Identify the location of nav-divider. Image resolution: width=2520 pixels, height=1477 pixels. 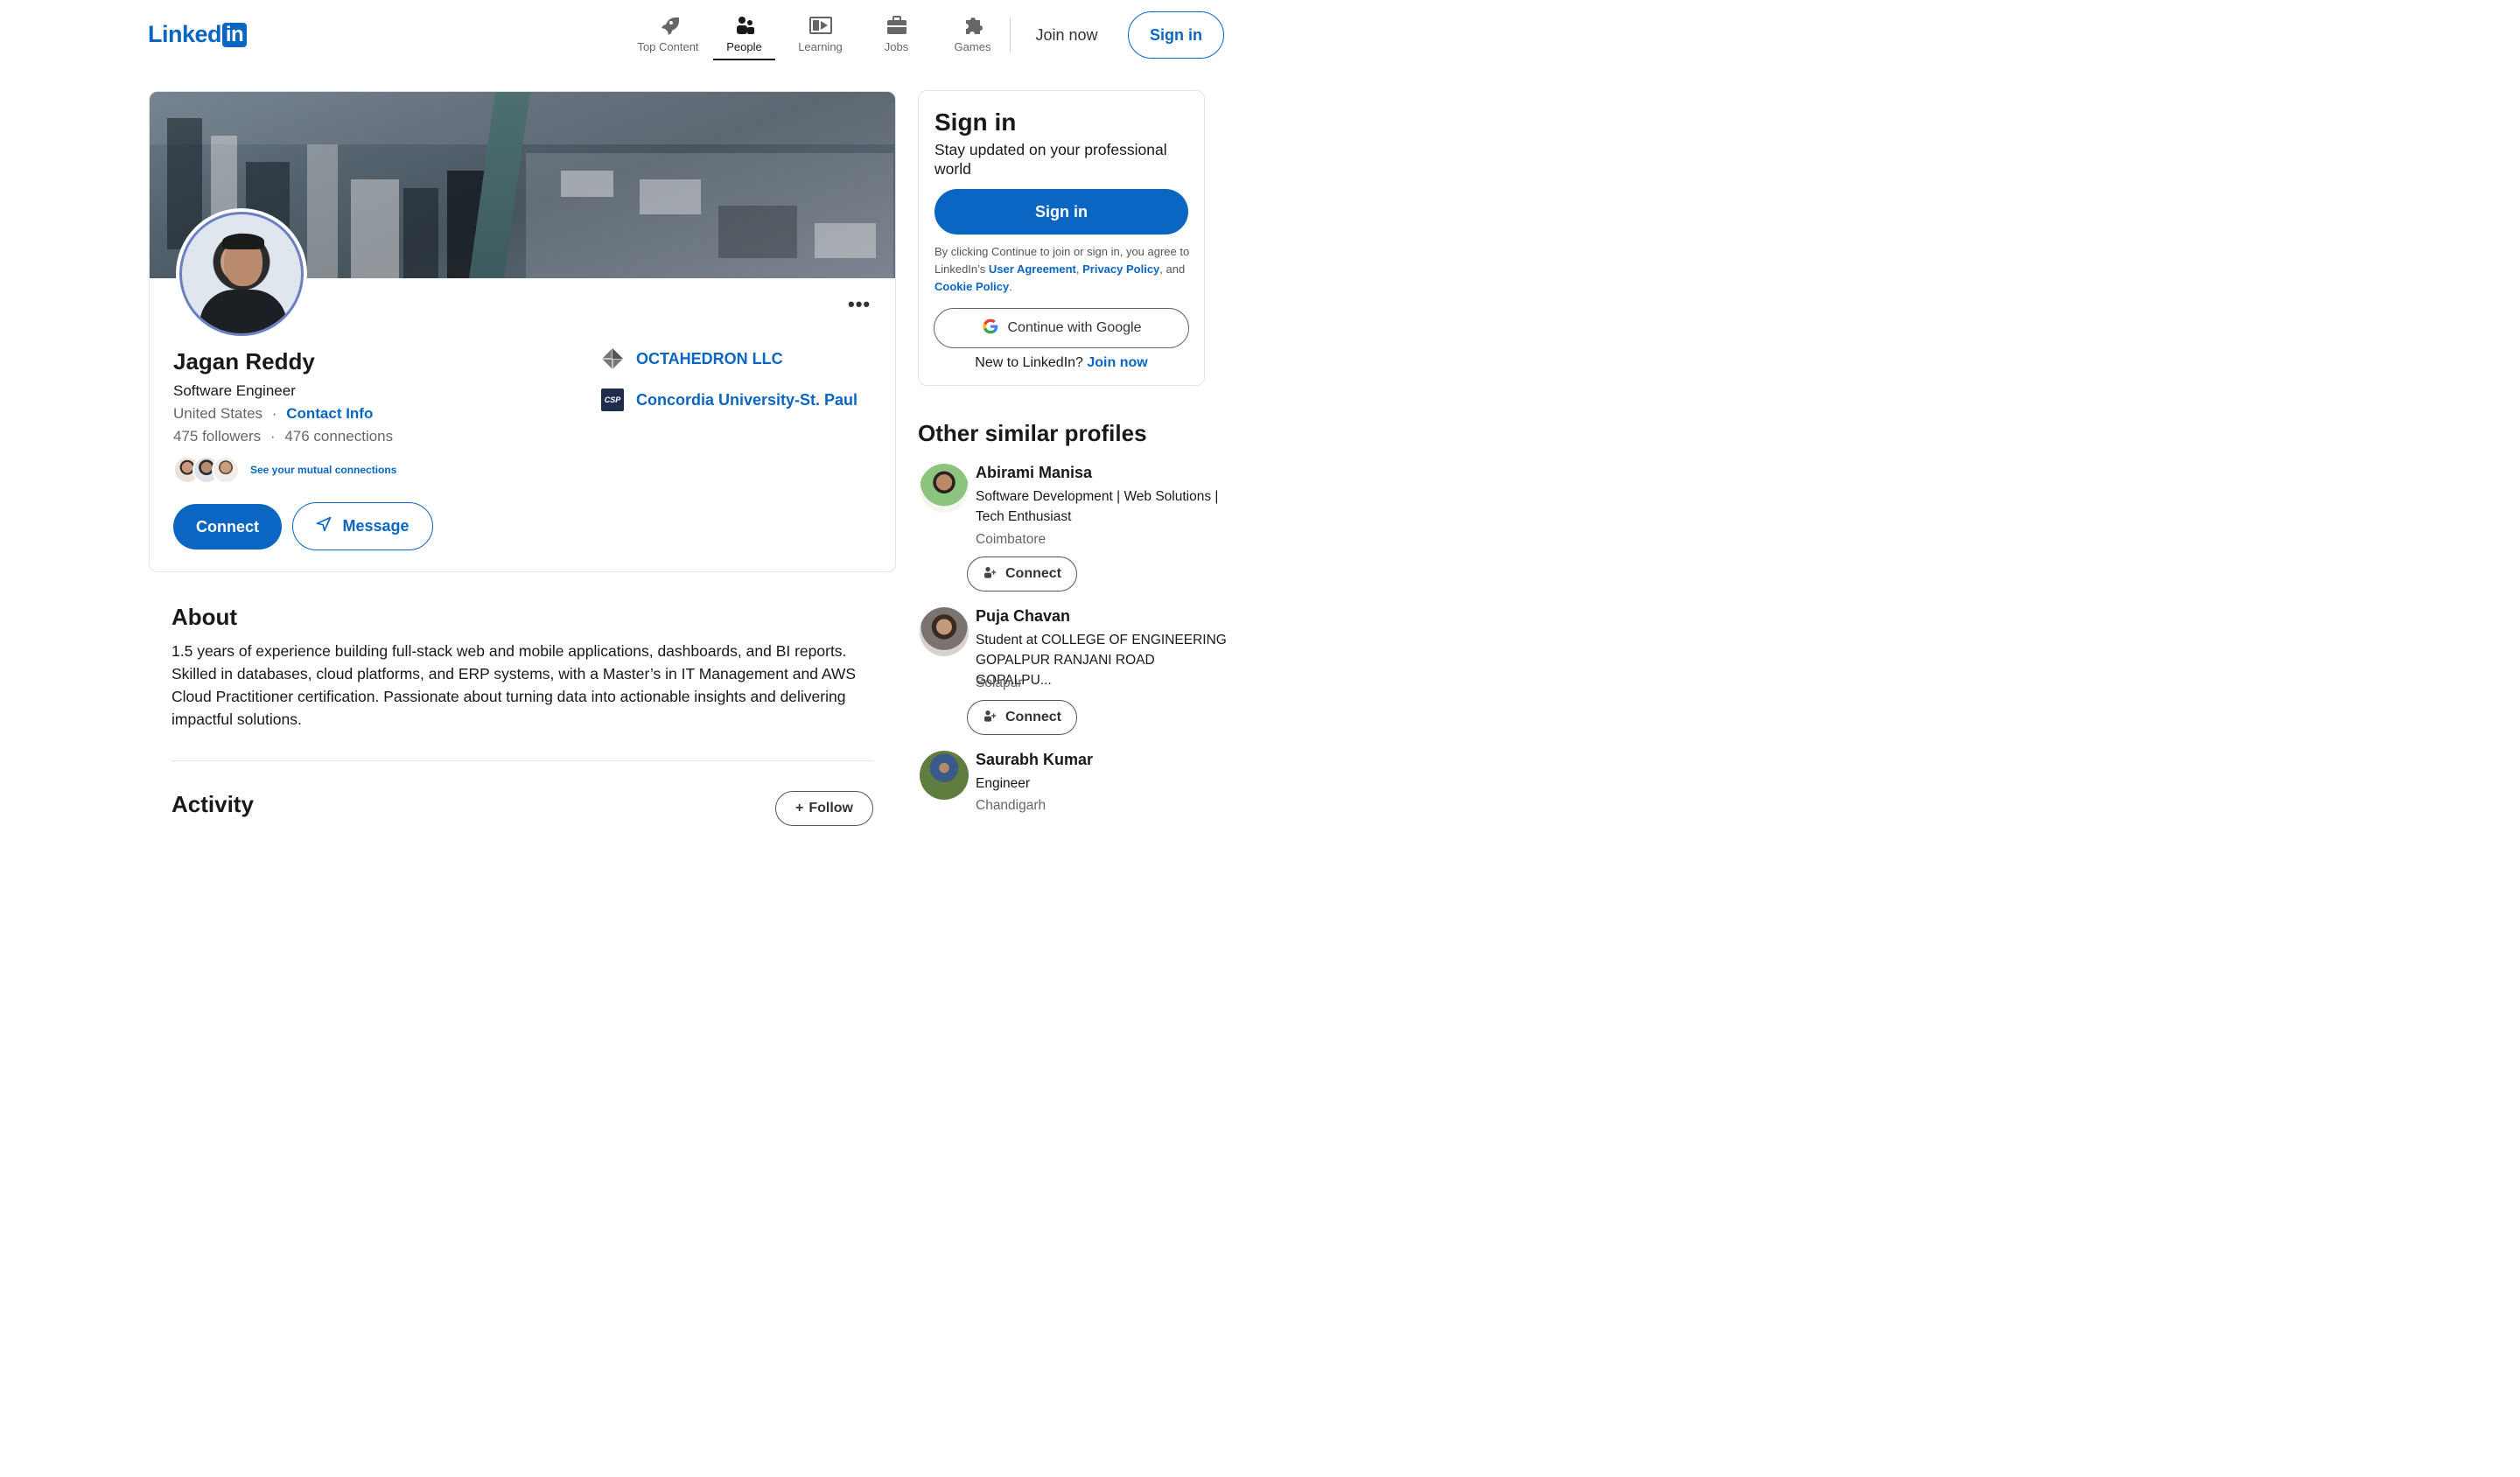
(1010, 35).